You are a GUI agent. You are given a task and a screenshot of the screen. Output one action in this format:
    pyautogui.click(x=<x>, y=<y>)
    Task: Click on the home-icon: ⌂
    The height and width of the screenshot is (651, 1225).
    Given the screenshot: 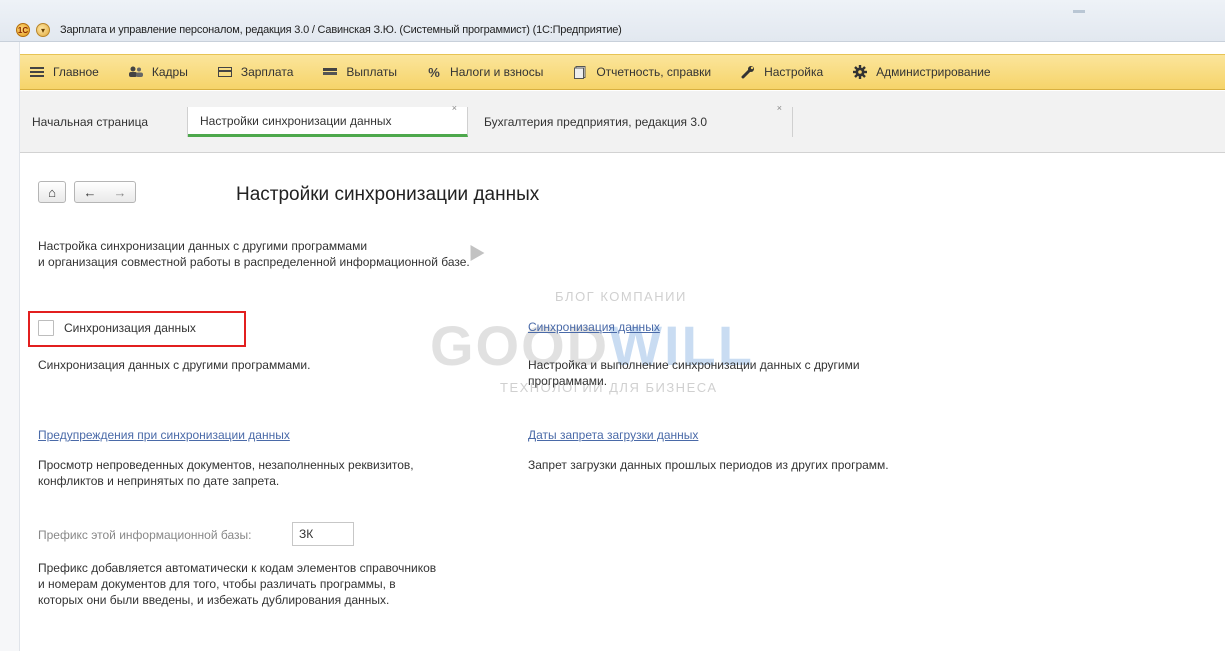 What is the action you would take?
    pyautogui.click(x=52, y=192)
    